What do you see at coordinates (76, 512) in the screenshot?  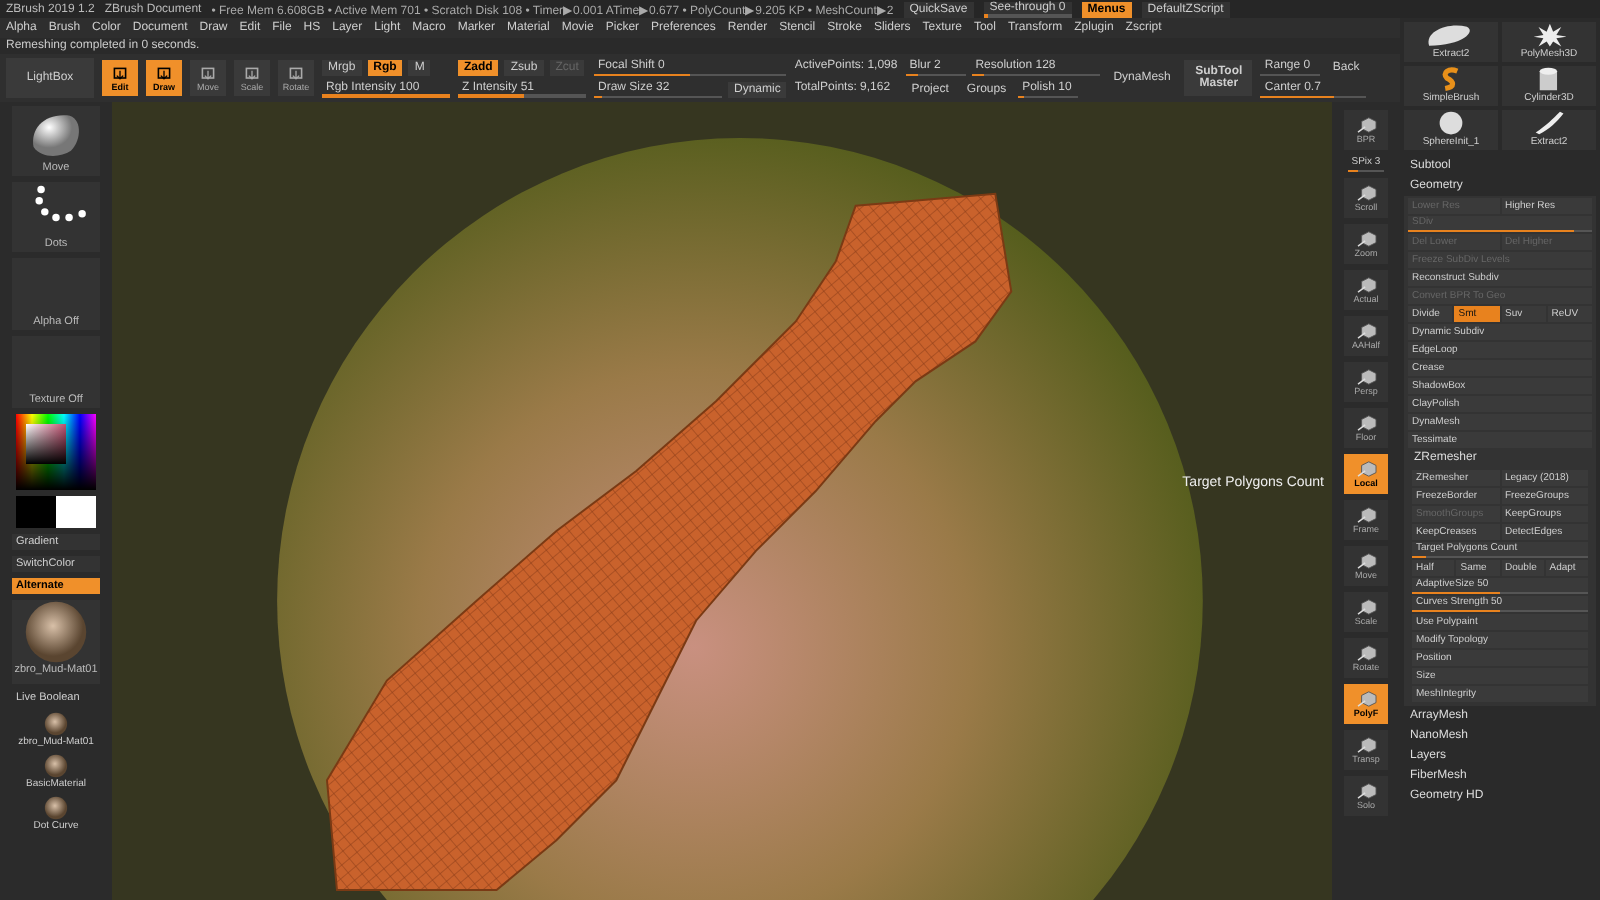 I see `secondary-color-swatch` at bounding box center [76, 512].